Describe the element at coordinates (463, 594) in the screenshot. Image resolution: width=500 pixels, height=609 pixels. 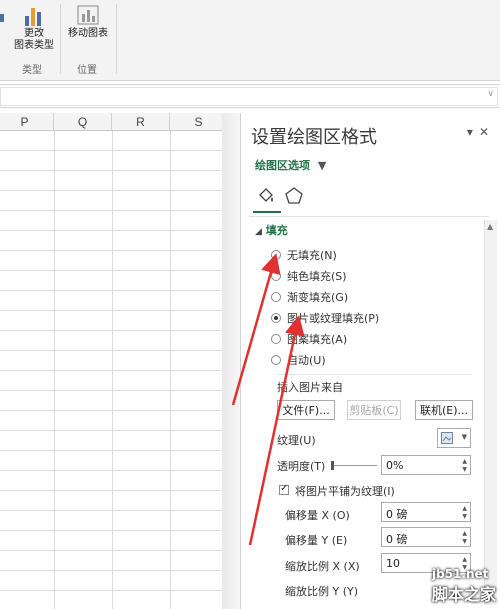
I see `watermark-name: 脚本之家` at that location.